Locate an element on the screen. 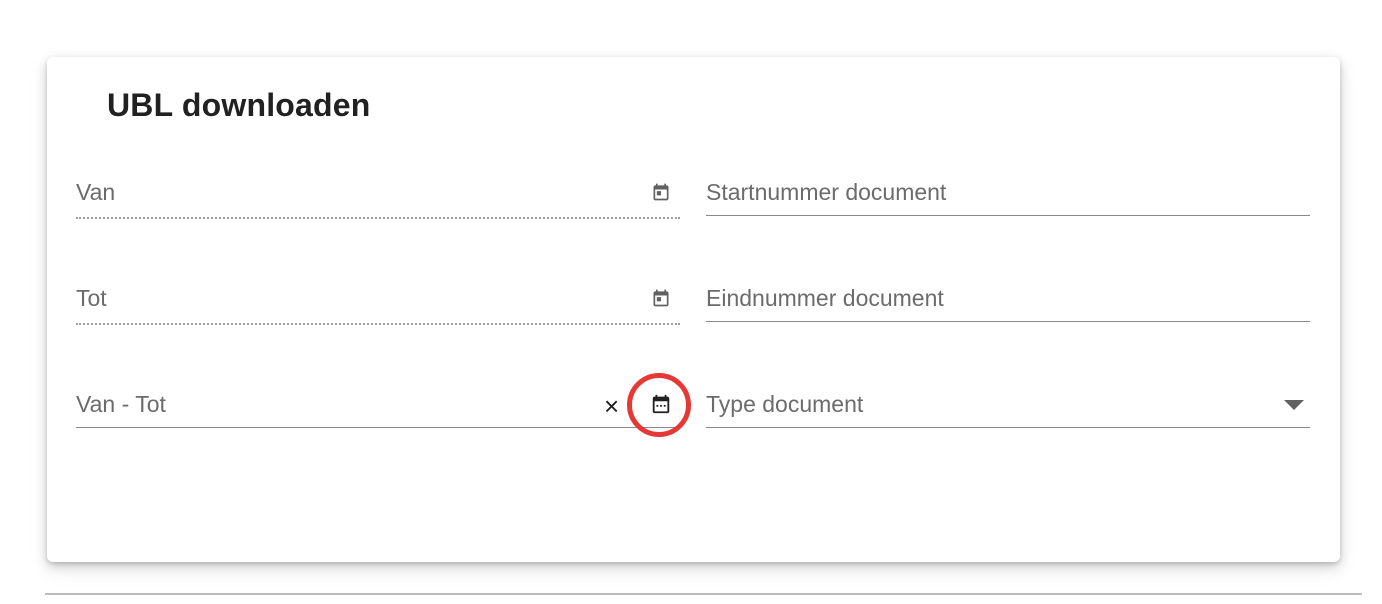 This screenshot has height=604, width=1382. clear-icon: × is located at coordinates (611, 406).